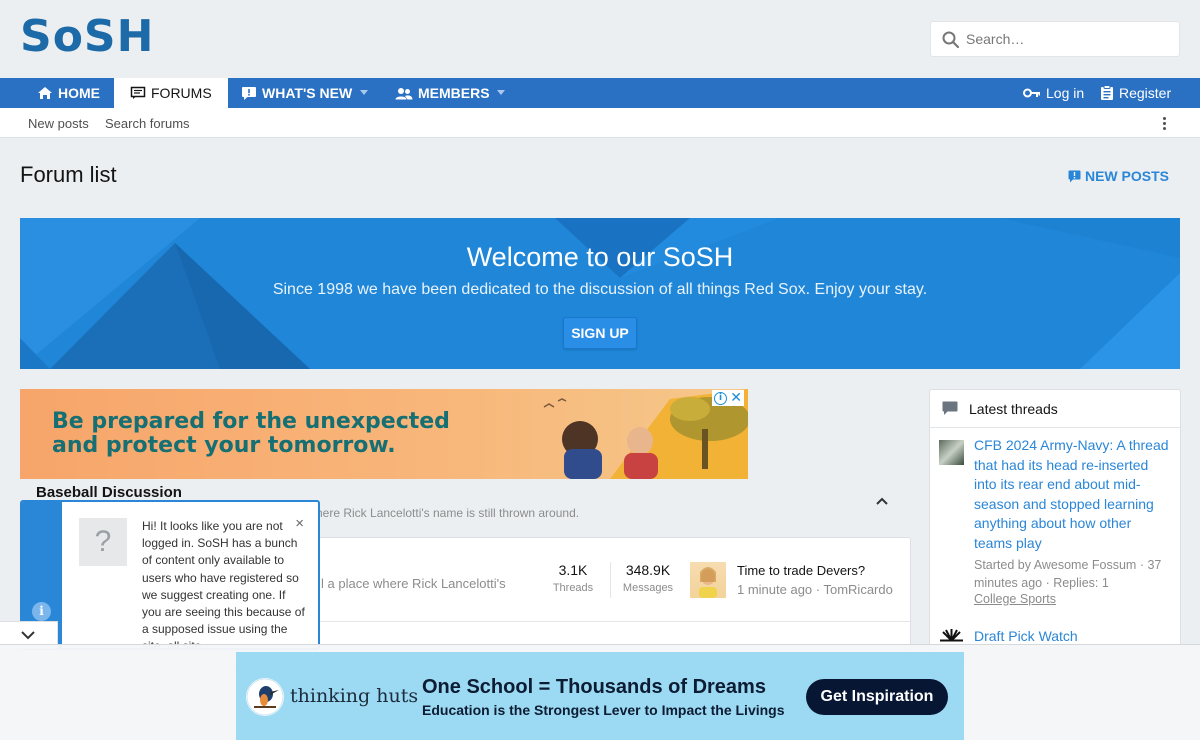 This screenshot has width=1200, height=740. Describe the element at coordinates (413, 583) in the screenshot. I see `forum-description: l a place where Rick Lancelotti's` at that location.